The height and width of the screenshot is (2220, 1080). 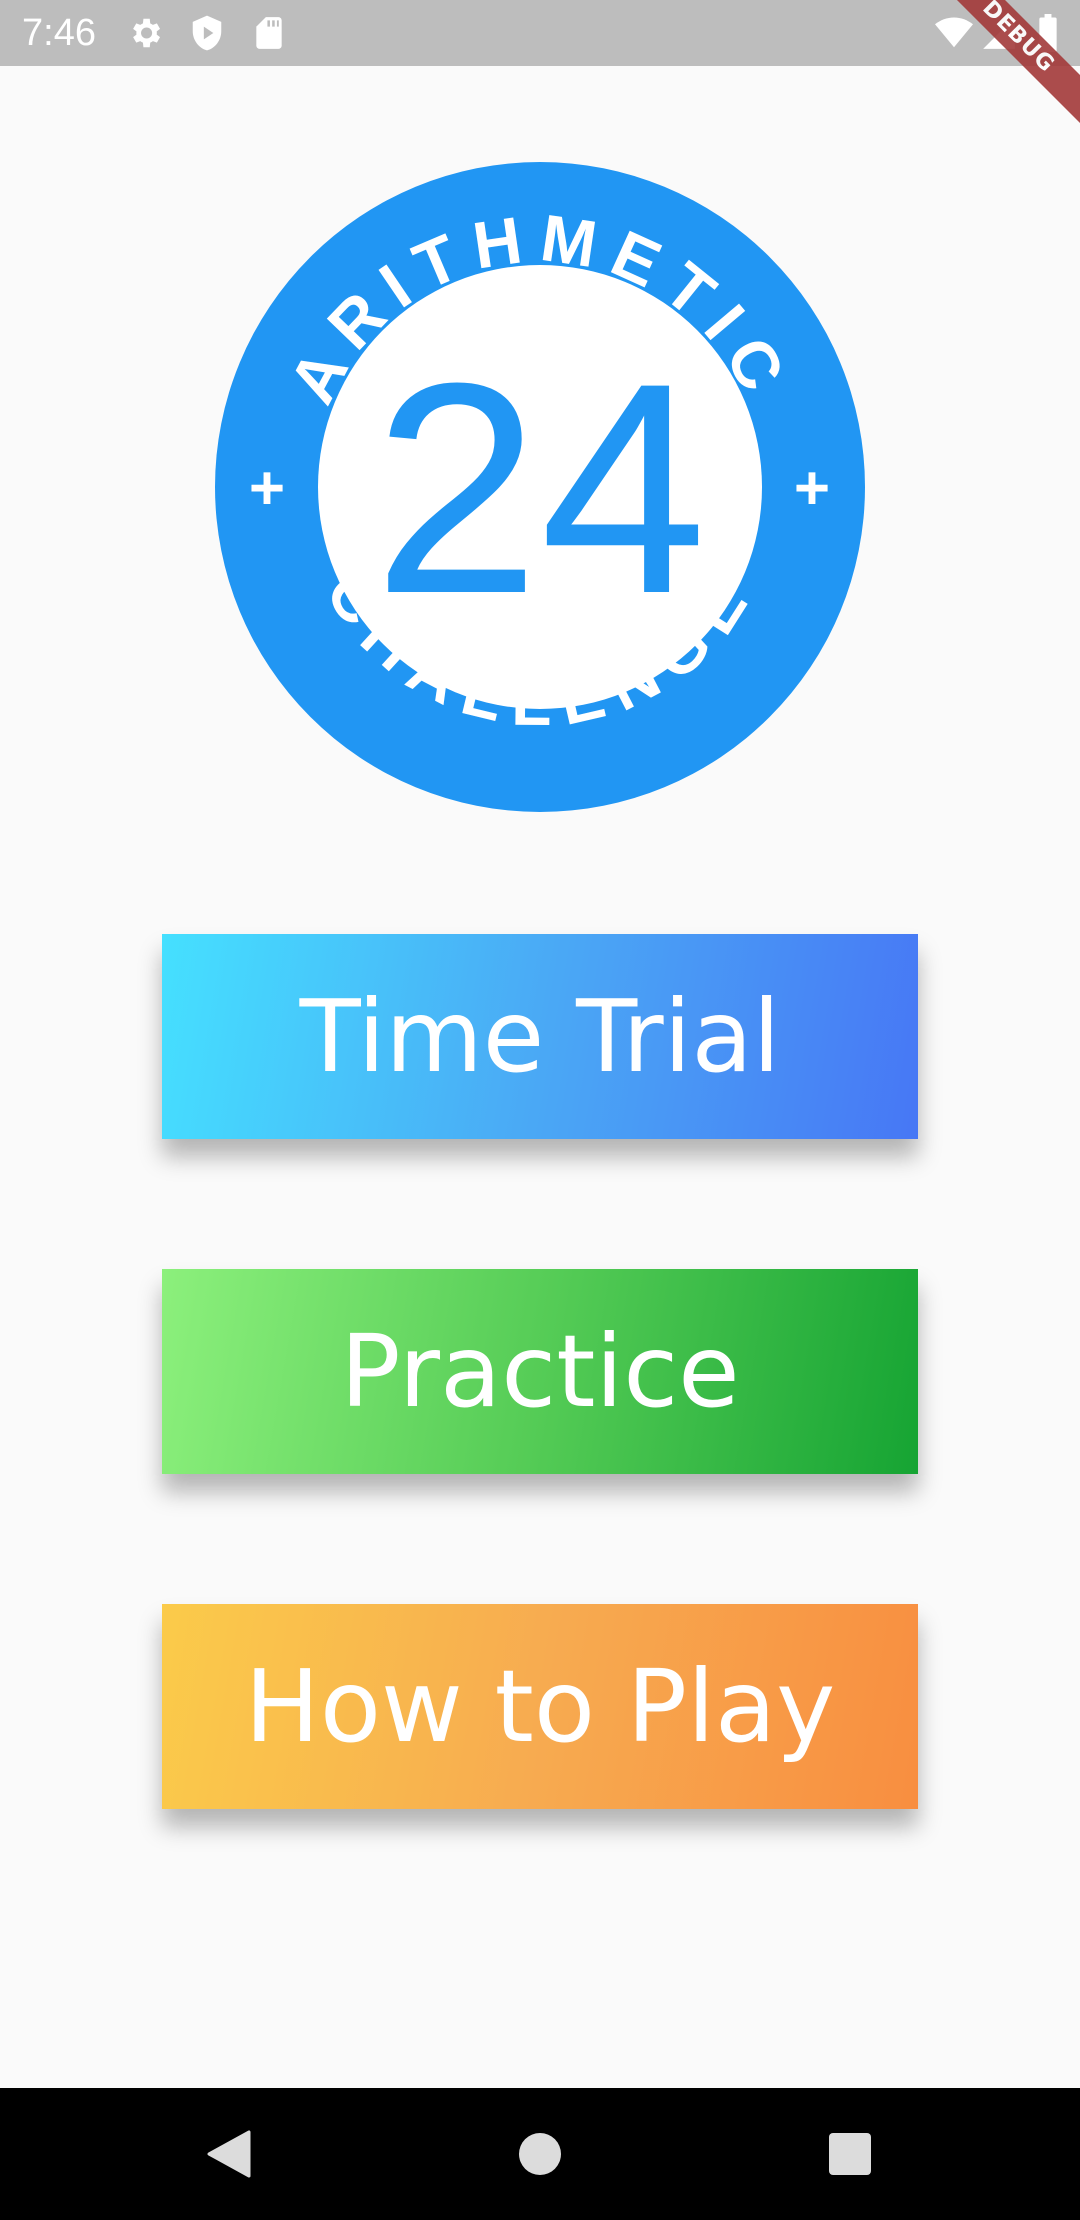 I want to click on practice-button: Practice, so click(x=540, y=1371).